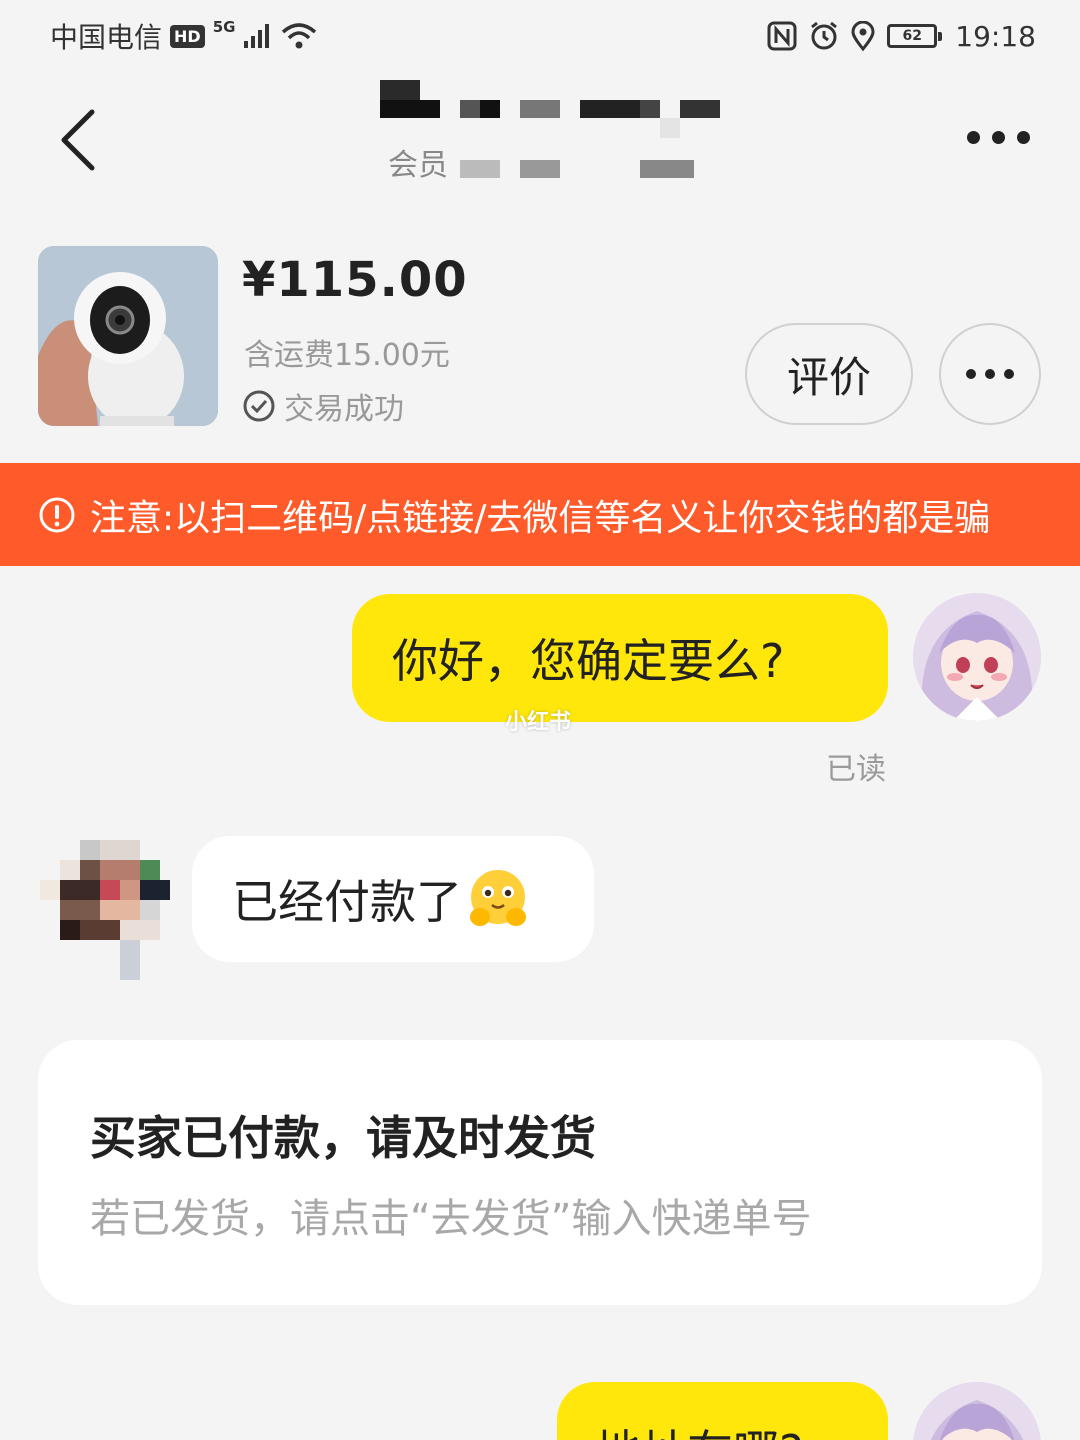 The height and width of the screenshot is (1440, 1080). I want to click on other-avatar, so click(105, 910).